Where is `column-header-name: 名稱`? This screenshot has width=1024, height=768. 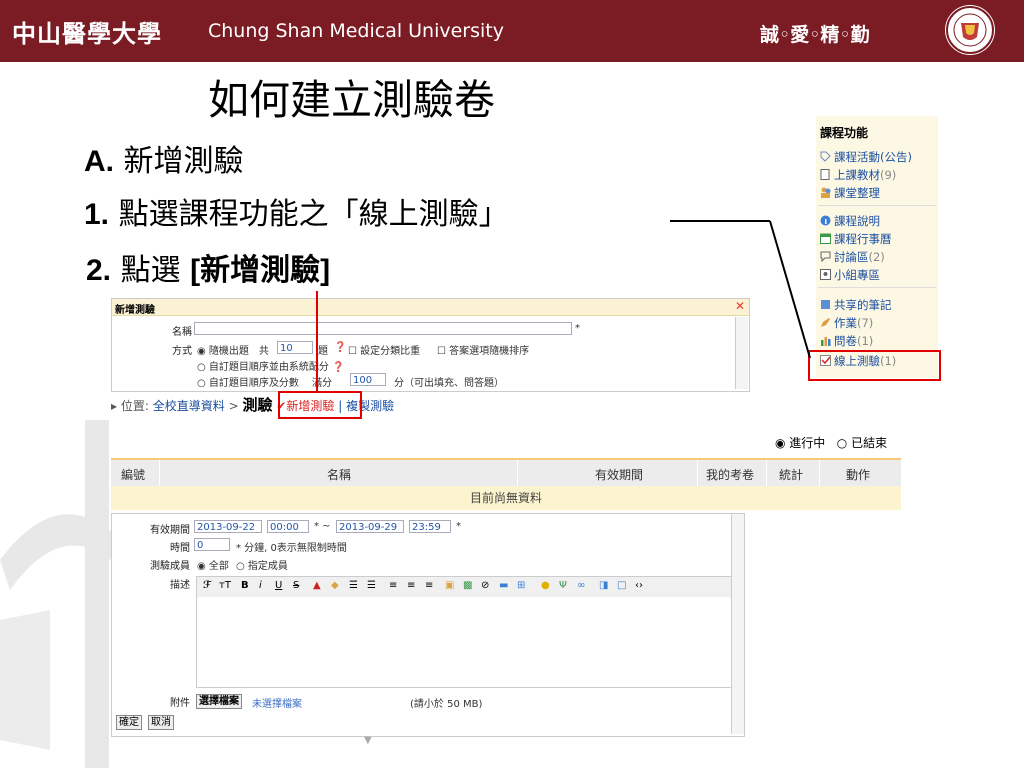 column-header-name: 名稱 is located at coordinates (339, 474).